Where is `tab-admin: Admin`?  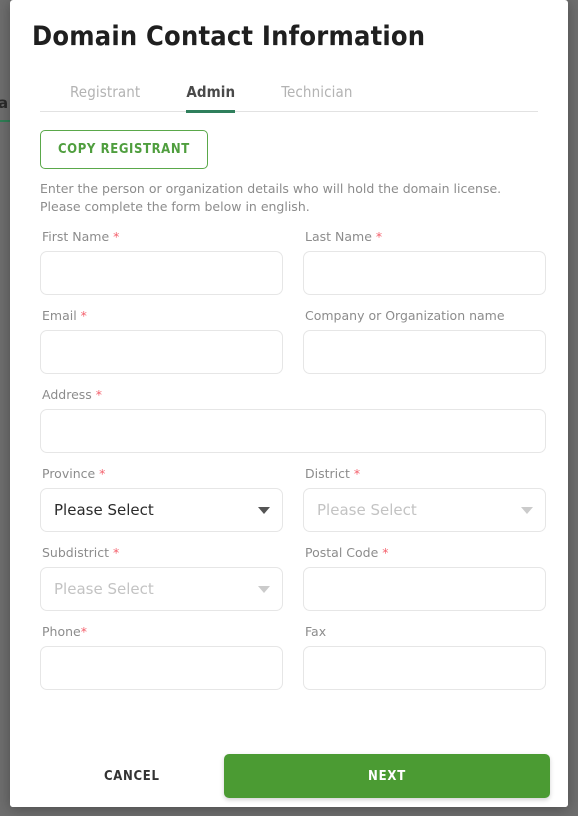 tab-admin: Admin is located at coordinates (211, 90).